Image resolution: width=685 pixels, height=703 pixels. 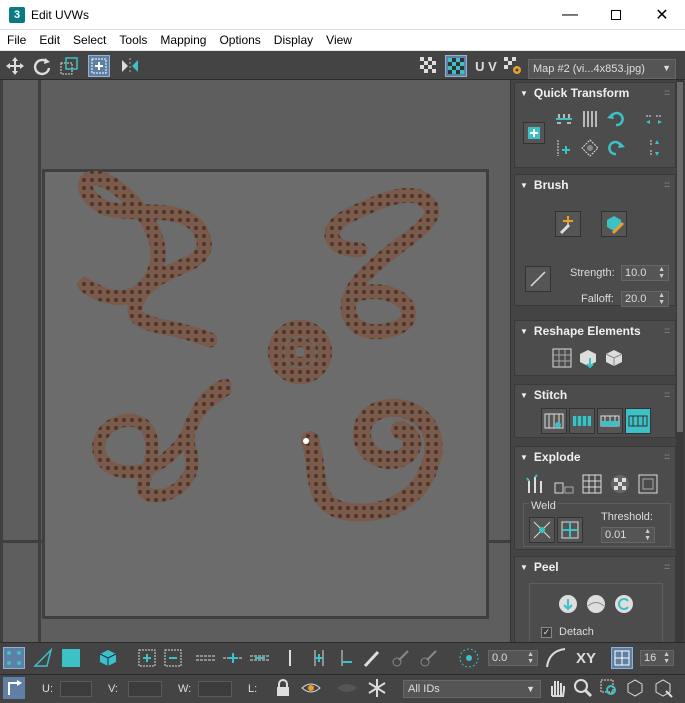 I want to click on pixel-snap-button, so click(x=622, y=658).